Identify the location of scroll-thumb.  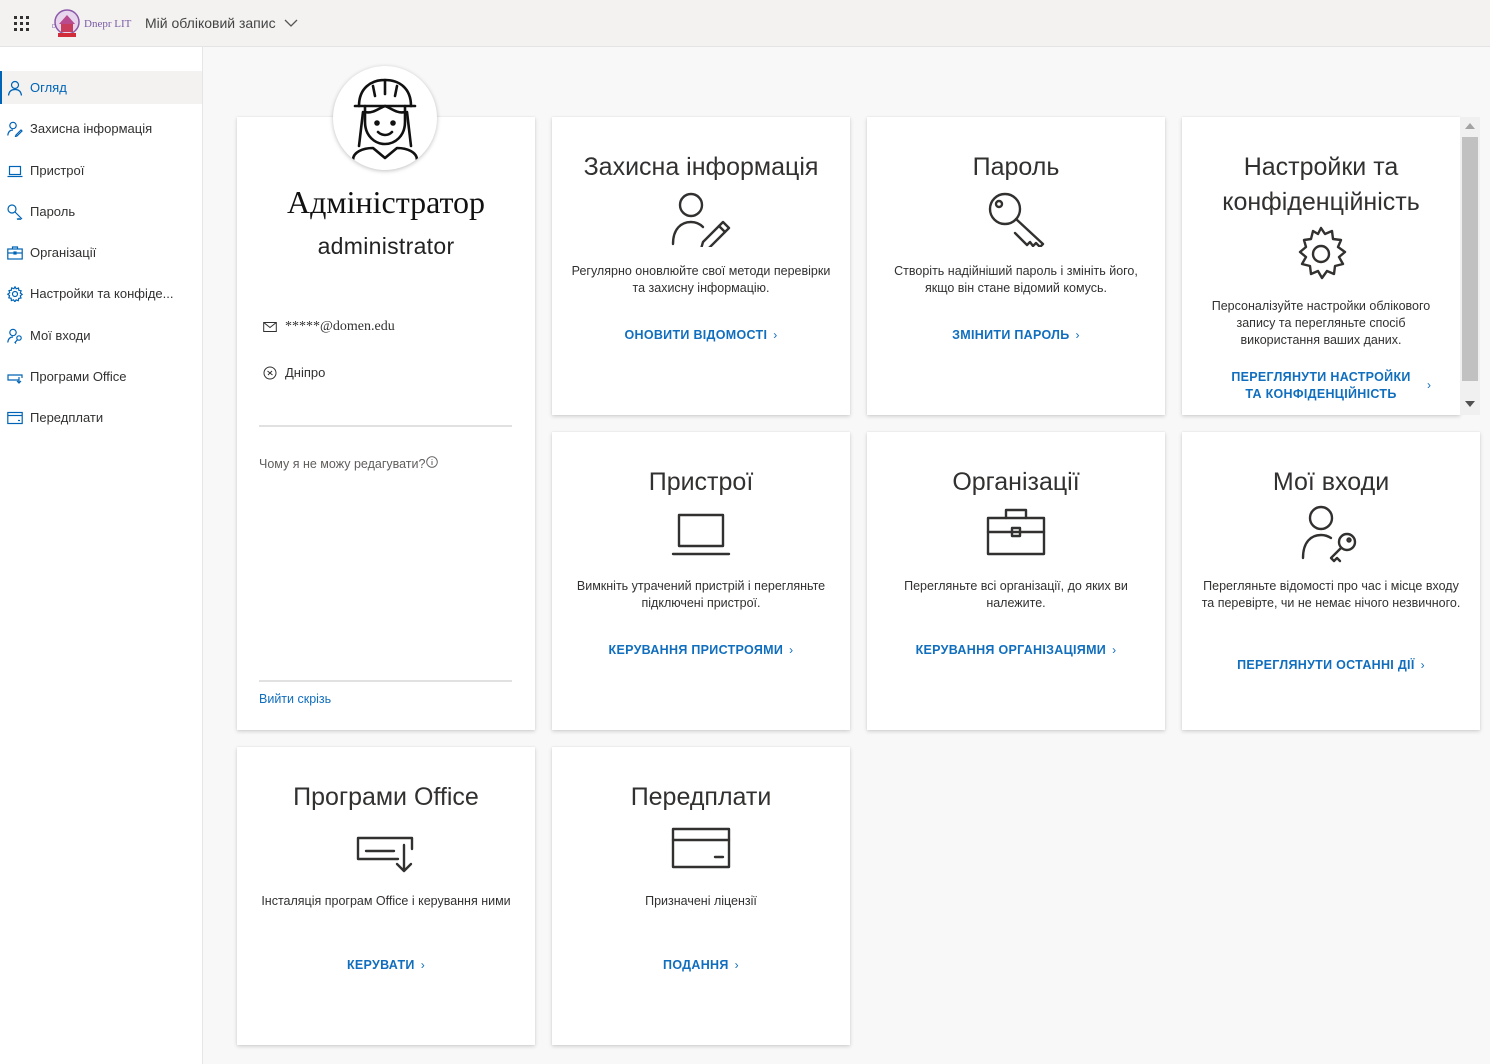
(1470, 259).